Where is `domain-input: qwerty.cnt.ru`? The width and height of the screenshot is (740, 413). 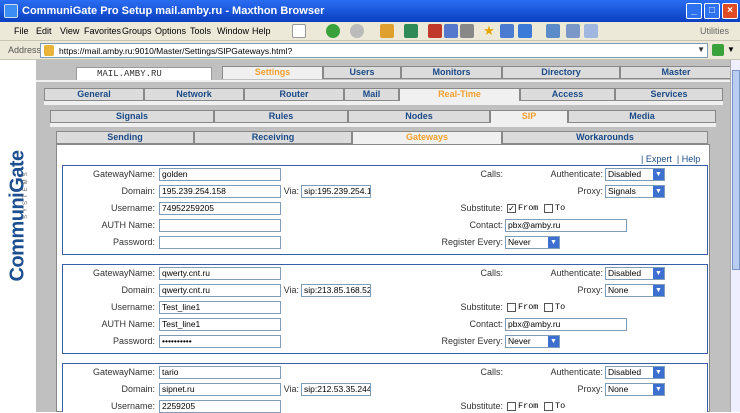 domain-input: qwerty.cnt.ru is located at coordinates (220, 290).